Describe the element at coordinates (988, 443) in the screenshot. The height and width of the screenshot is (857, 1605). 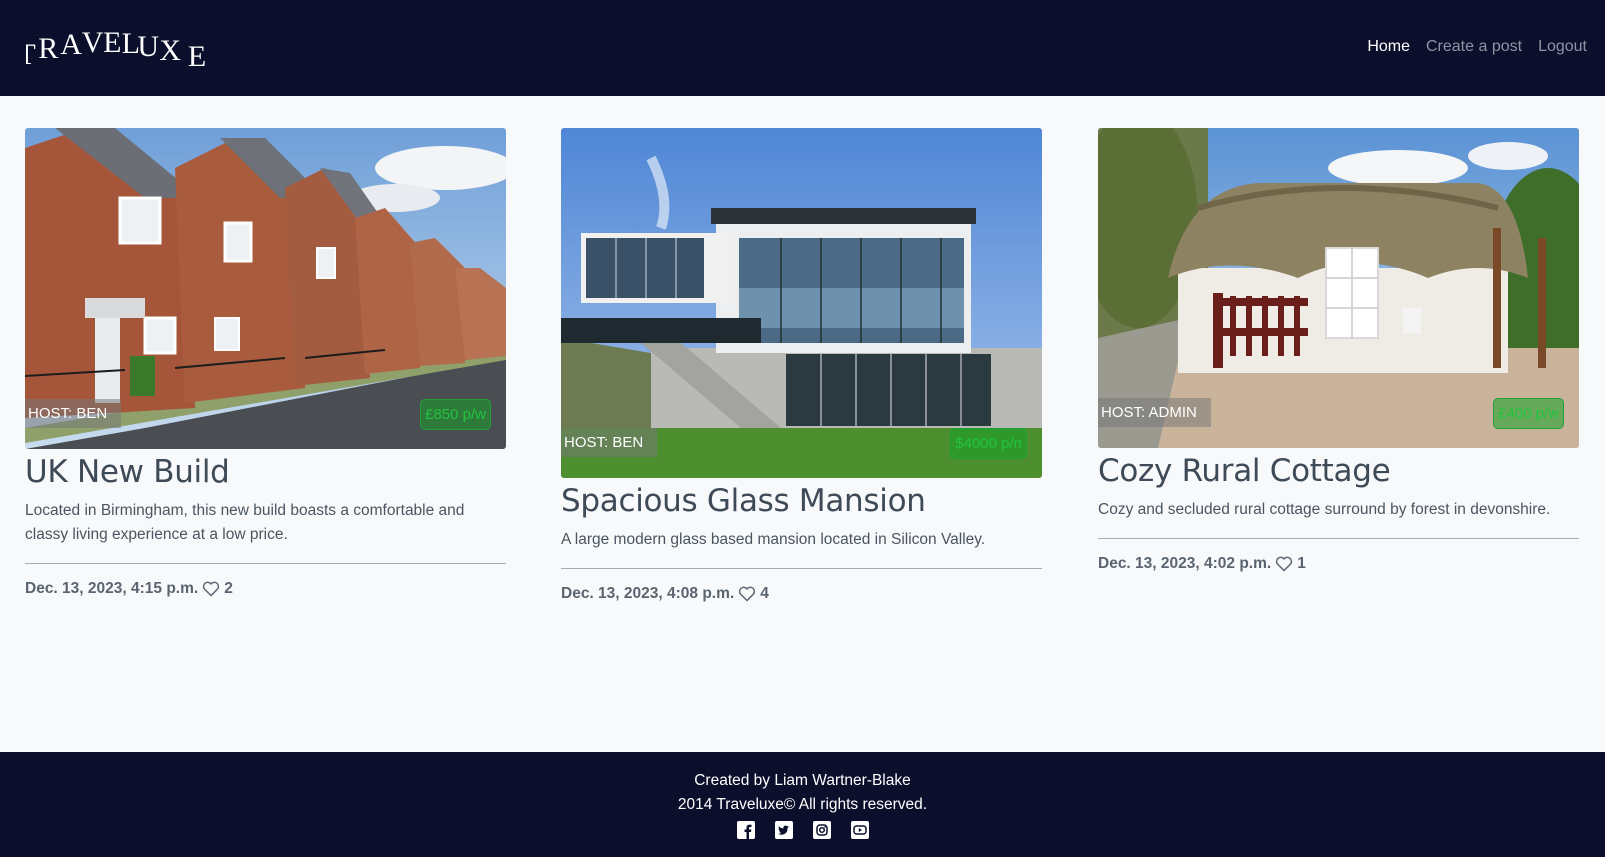
I see `price-badge: $4000 p/n` at that location.